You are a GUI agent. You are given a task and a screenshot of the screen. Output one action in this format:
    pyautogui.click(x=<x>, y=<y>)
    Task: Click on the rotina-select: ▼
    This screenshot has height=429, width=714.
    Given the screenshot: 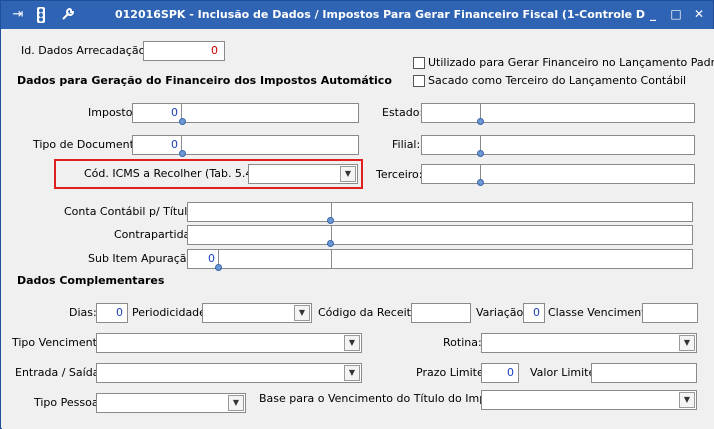 What is the action you would take?
    pyautogui.click(x=589, y=343)
    